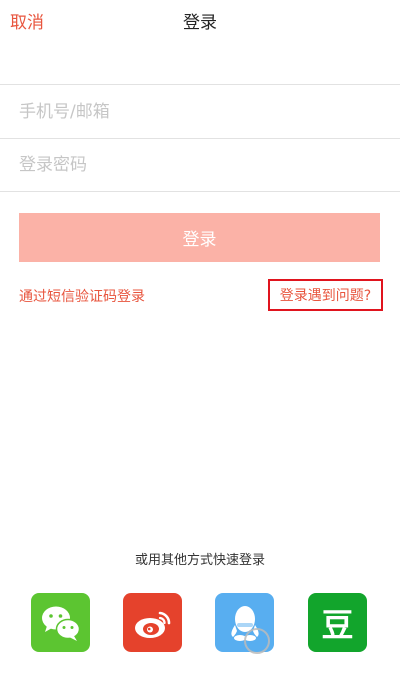 The width and height of the screenshot is (400, 690). I want to click on weibo-login-button, so click(152, 622).